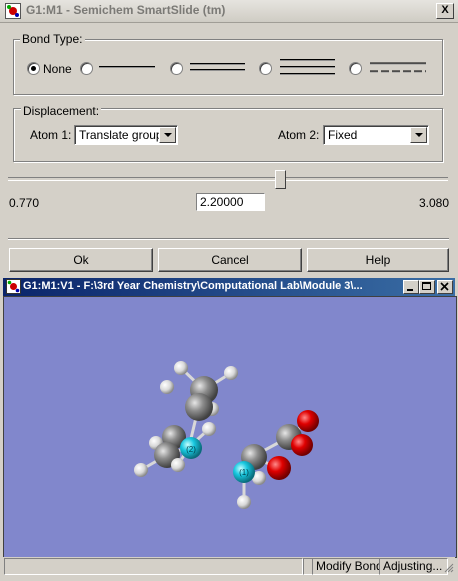  What do you see at coordinates (57, 69) in the screenshot?
I see `bond-none-label: None` at bounding box center [57, 69].